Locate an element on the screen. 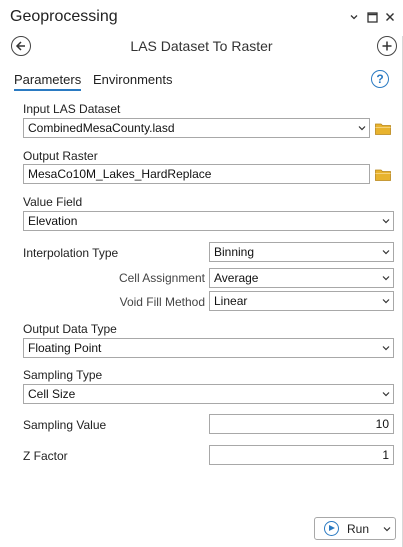 This screenshot has width=403, height=547. add-plus-icon is located at coordinates (387, 46).